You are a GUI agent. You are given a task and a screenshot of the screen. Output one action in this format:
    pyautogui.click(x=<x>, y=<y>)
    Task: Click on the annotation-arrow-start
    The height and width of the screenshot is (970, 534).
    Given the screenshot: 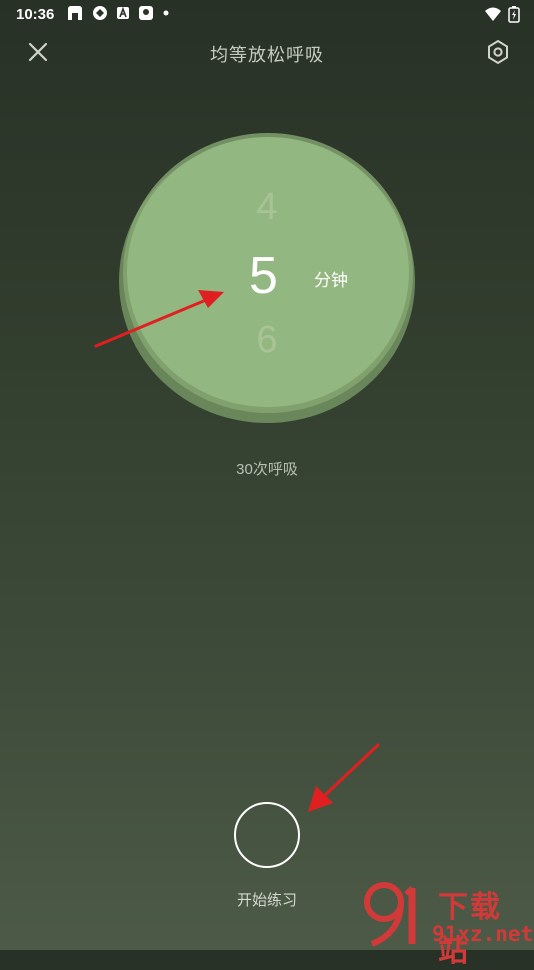 What is the action you would take?
    pyautogui.click(x=344, y=777)
    